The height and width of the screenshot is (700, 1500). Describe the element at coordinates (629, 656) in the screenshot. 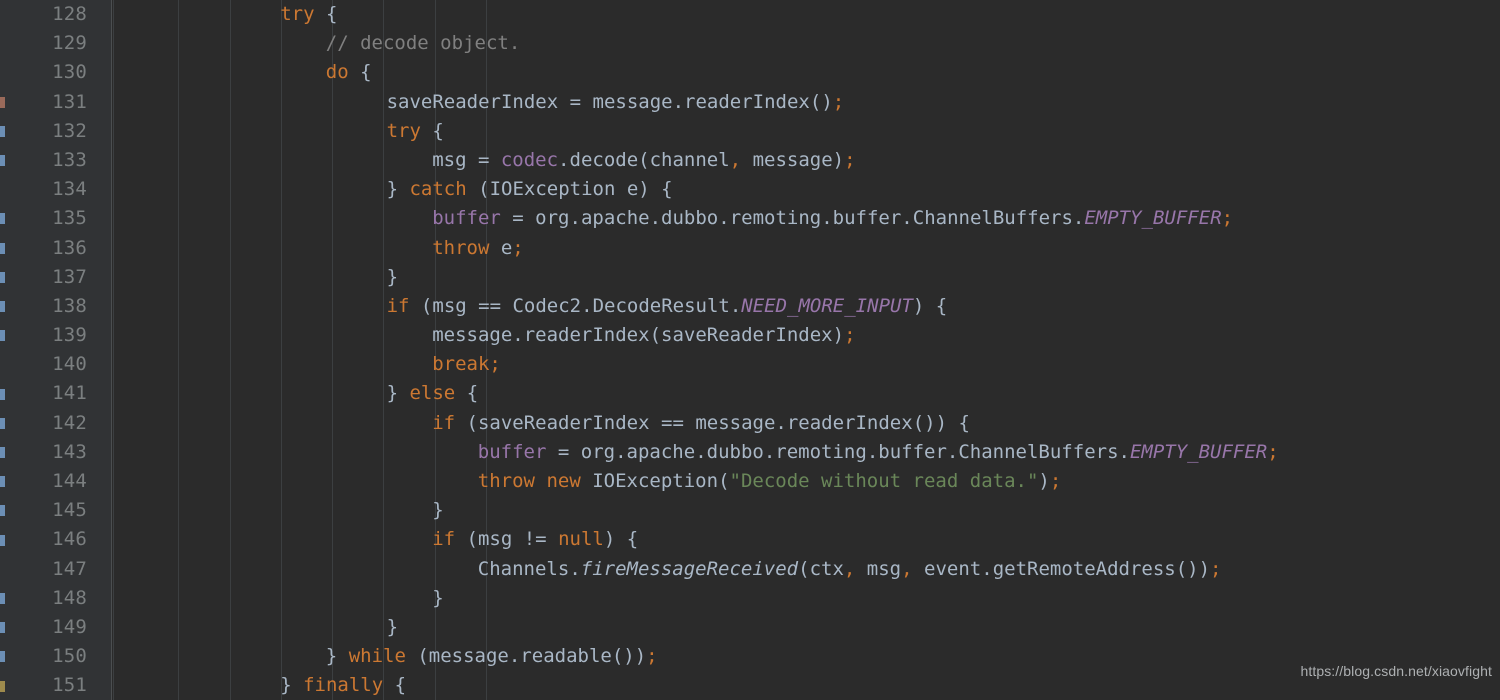

I see `code-token-pn: ())` at that location.